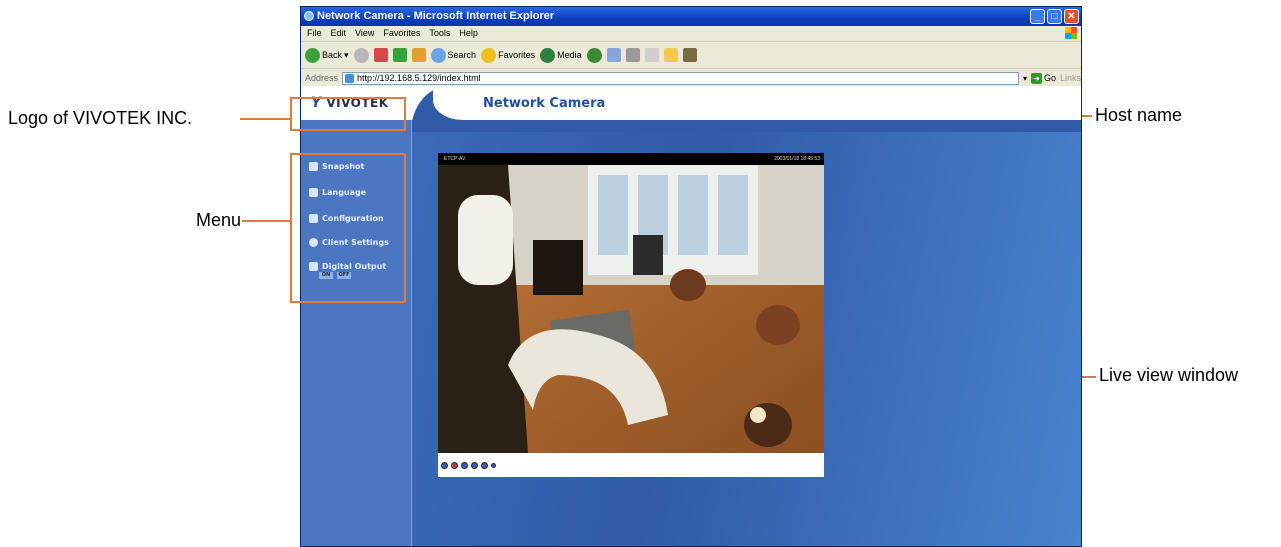  Describe the element at coordinates (350, 78) in the screenshot. I see `page-icon` at that location.